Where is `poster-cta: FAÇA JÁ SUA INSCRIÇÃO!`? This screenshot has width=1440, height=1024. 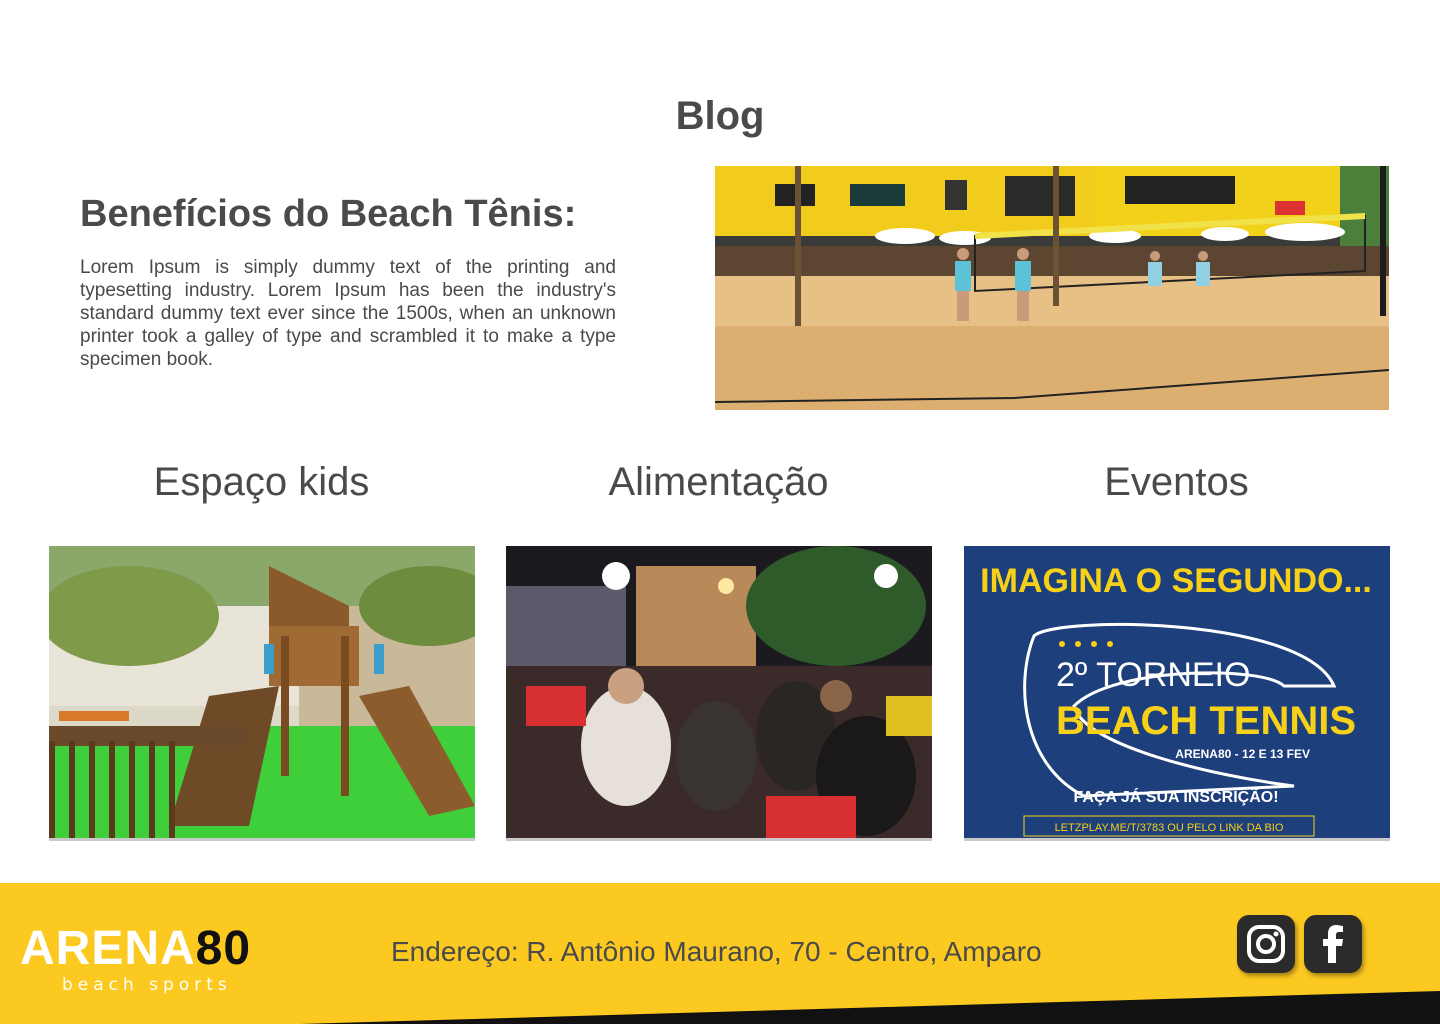 poster-cta: FAÇA JÁ SUA INSCRIÇÃO! is located at coordinates (1175, 796).